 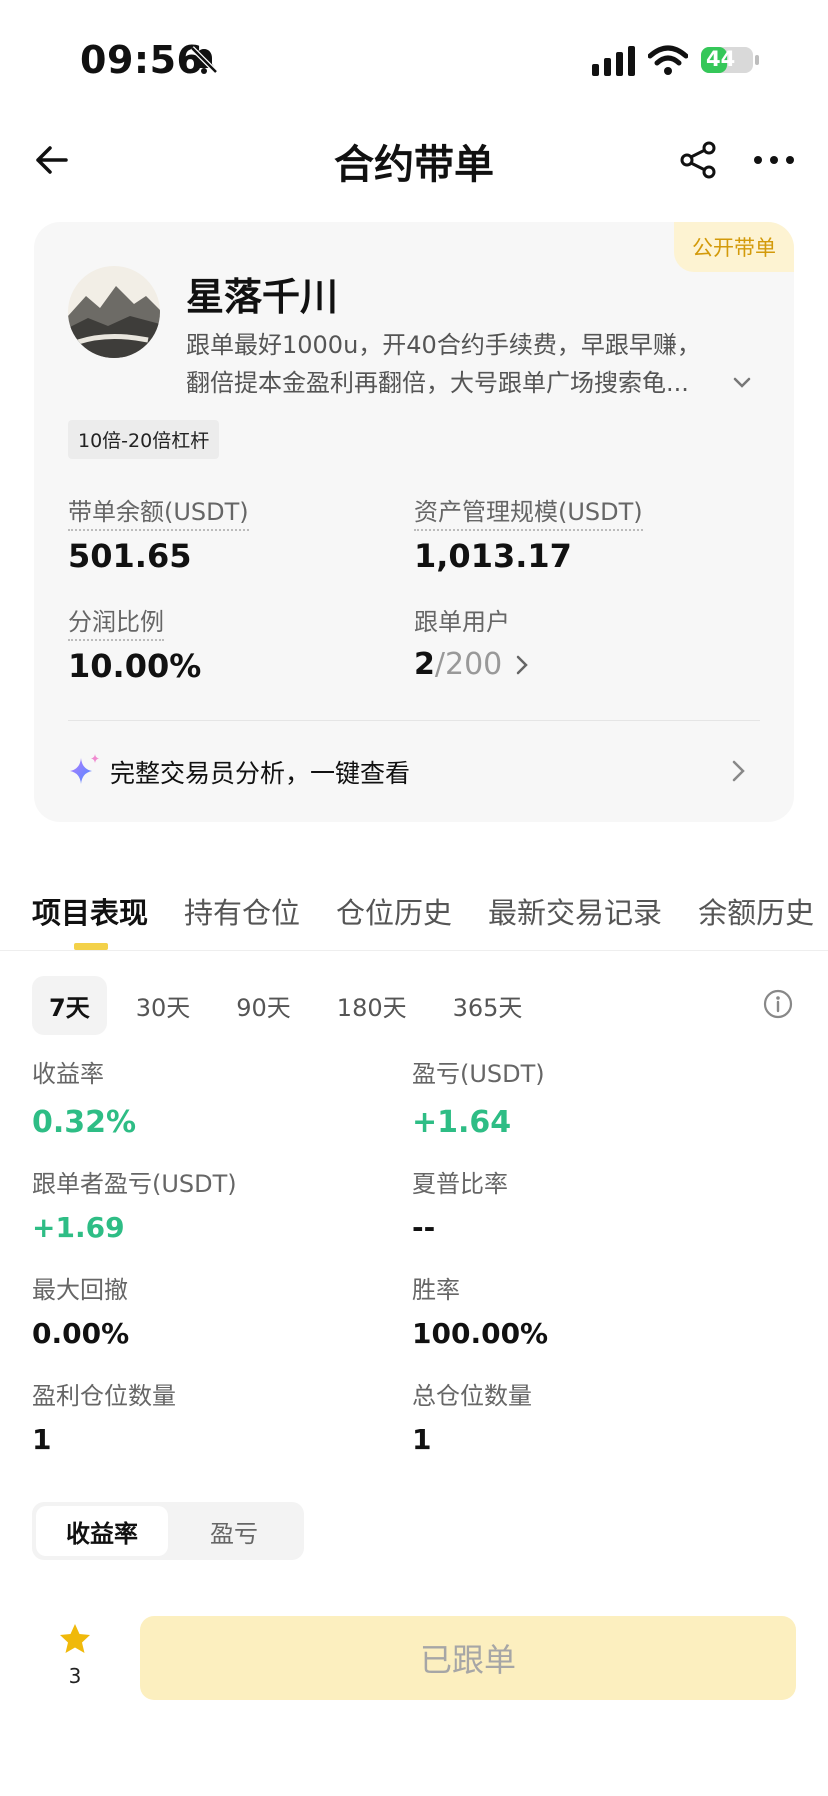 What do you see at coordinates (69, 1005) in the screenshot?
I see `period-7d: 7天` at bounding box center [69, 1005].